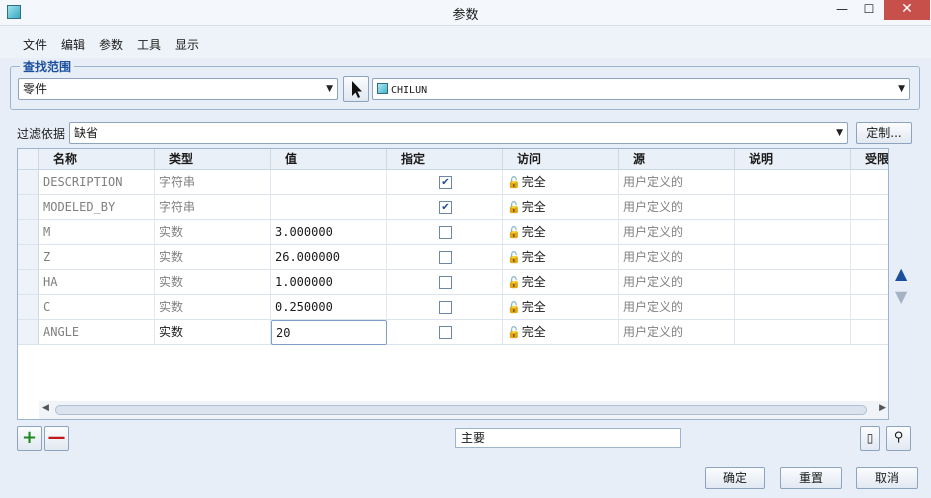 The image size is (931, 498). Describe the element at coordinates (329, 332) in the screenshot. I see `parameter-value-cell: 20` at that location.